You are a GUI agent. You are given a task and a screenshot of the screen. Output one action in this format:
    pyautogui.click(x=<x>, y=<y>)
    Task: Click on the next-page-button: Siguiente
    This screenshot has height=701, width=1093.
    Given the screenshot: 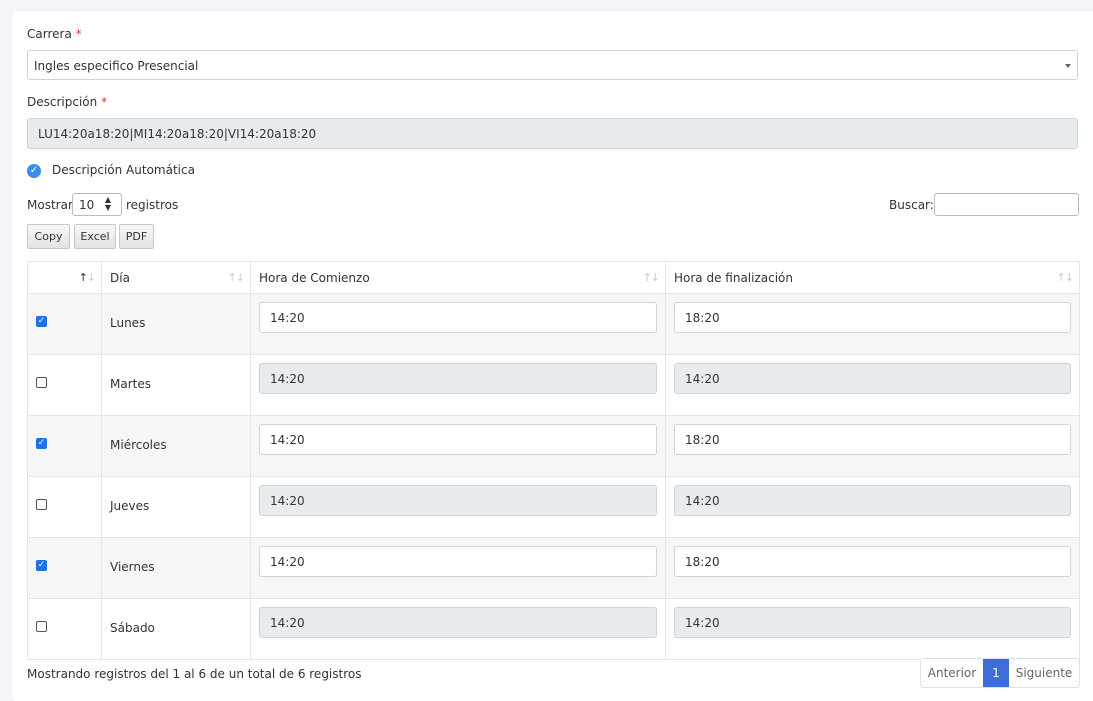 What is the action you would take?
    pyautogui.click(x=1044, y=673)
    